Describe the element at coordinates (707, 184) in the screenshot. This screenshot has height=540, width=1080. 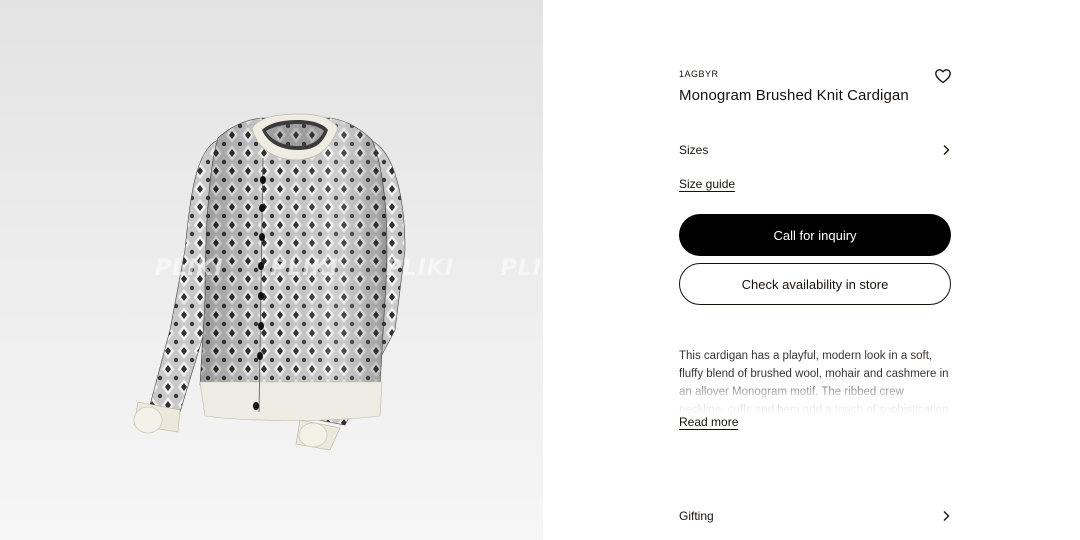
I see `size-guide-link: Size guide` at that location.